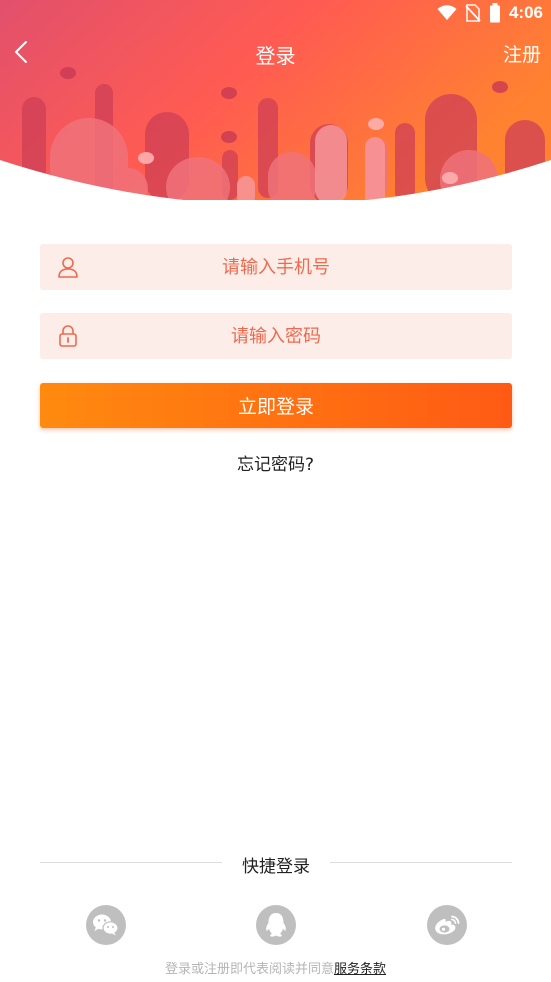 The width and height of the screenshot is (551, 982). What do you see at coordinates (522, 53) in the screenshot?
I see `register-button: 注册` at bounding box center [522, 53].